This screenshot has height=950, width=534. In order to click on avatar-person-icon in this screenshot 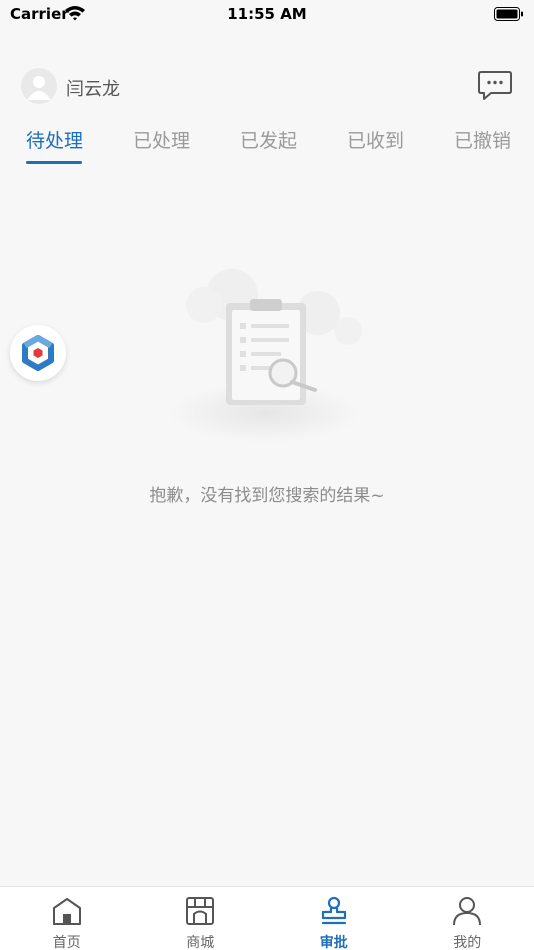, I will do `click(39, 88)`.